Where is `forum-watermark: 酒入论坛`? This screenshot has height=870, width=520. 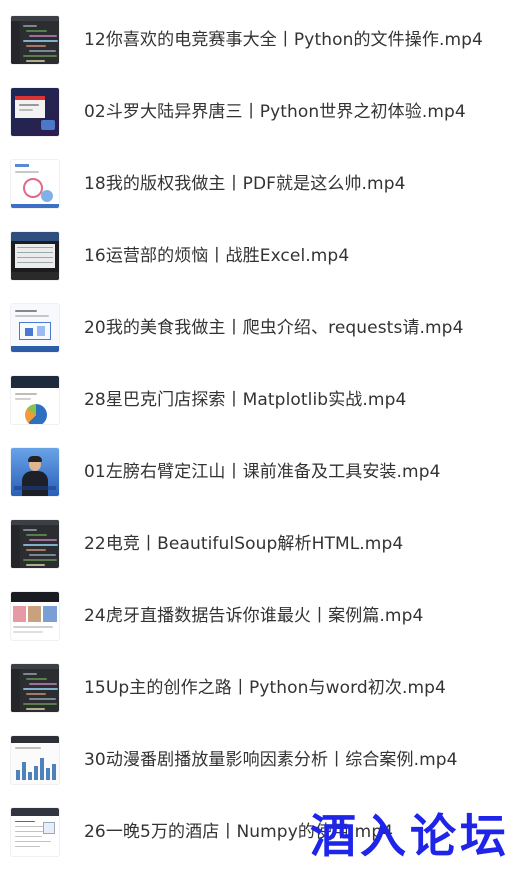 forum-watermark: 酒入论坛 is located at coordinates (410, 836).